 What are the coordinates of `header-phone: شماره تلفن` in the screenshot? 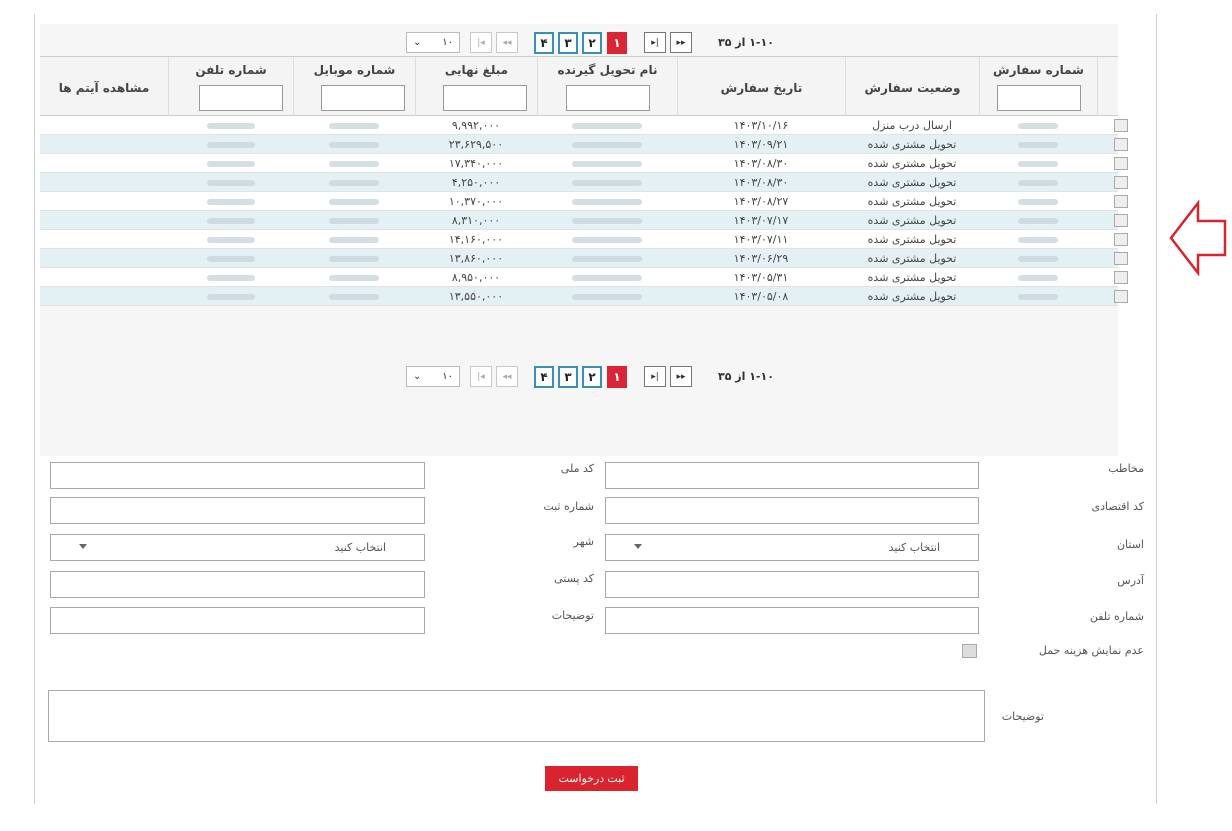 It's located at (230, 87).